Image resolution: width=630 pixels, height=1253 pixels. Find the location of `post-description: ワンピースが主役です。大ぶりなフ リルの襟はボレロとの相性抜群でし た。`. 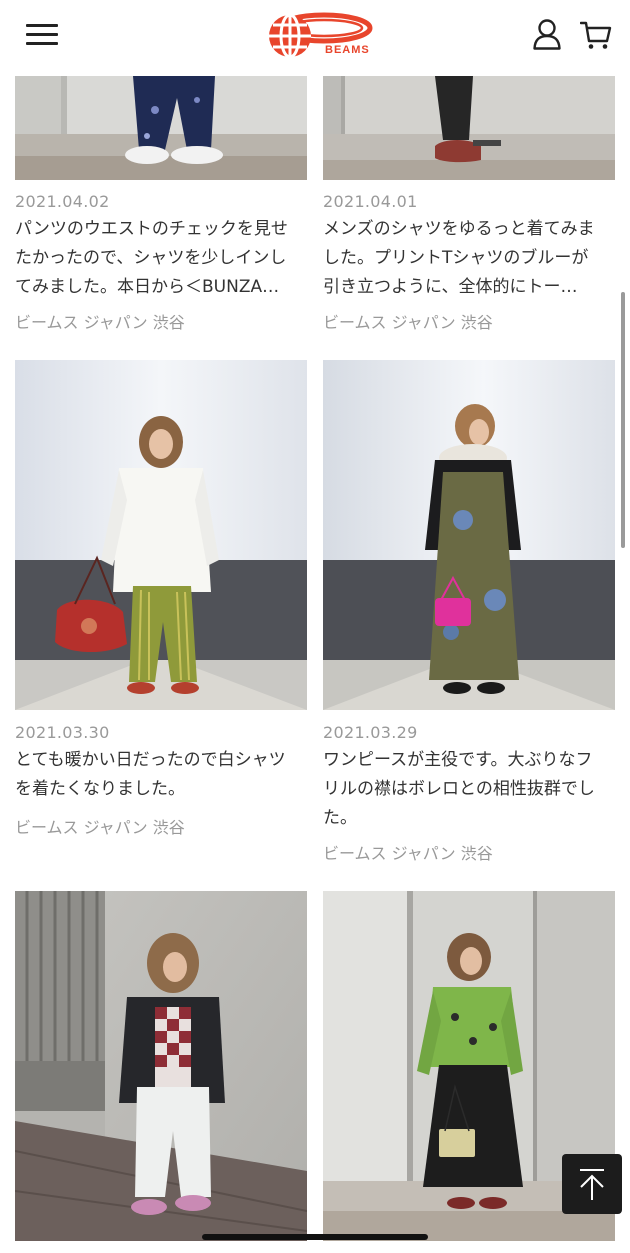

post-description: ワンピースが主役です。大ぶりなフ リルの襟はボレロとの相性抜群でし た。 is located at coordinates (470, 789).